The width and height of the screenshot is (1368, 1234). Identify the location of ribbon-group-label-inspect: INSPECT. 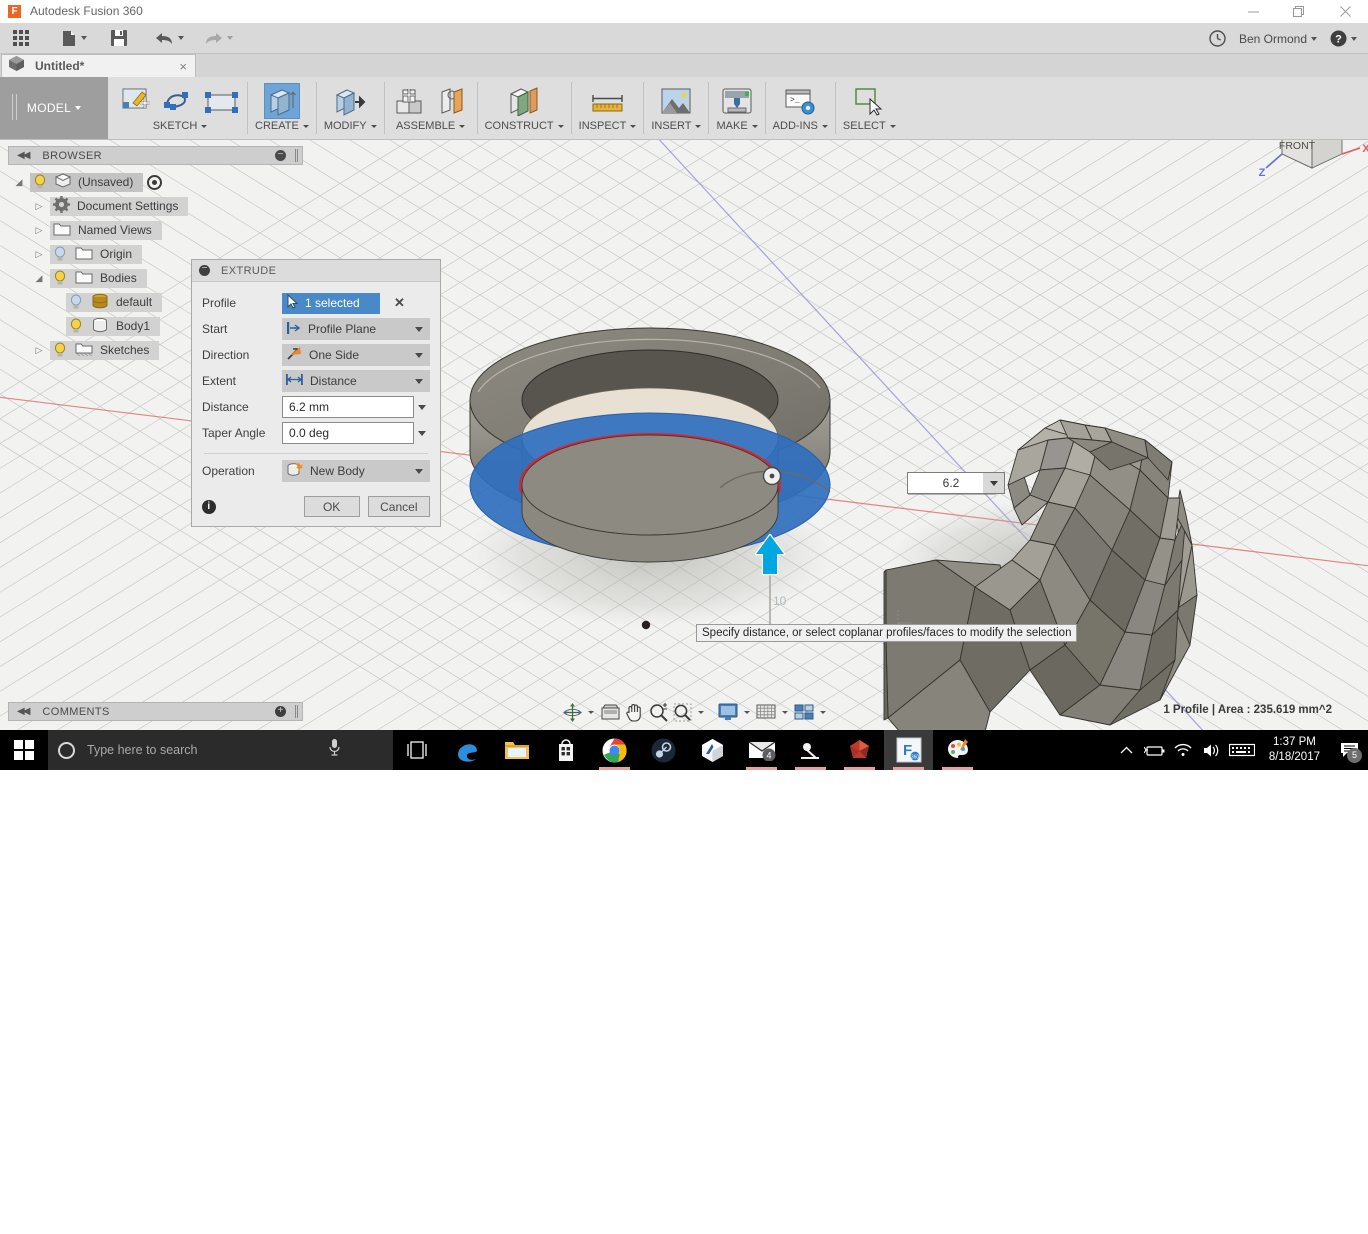
(608, 126).